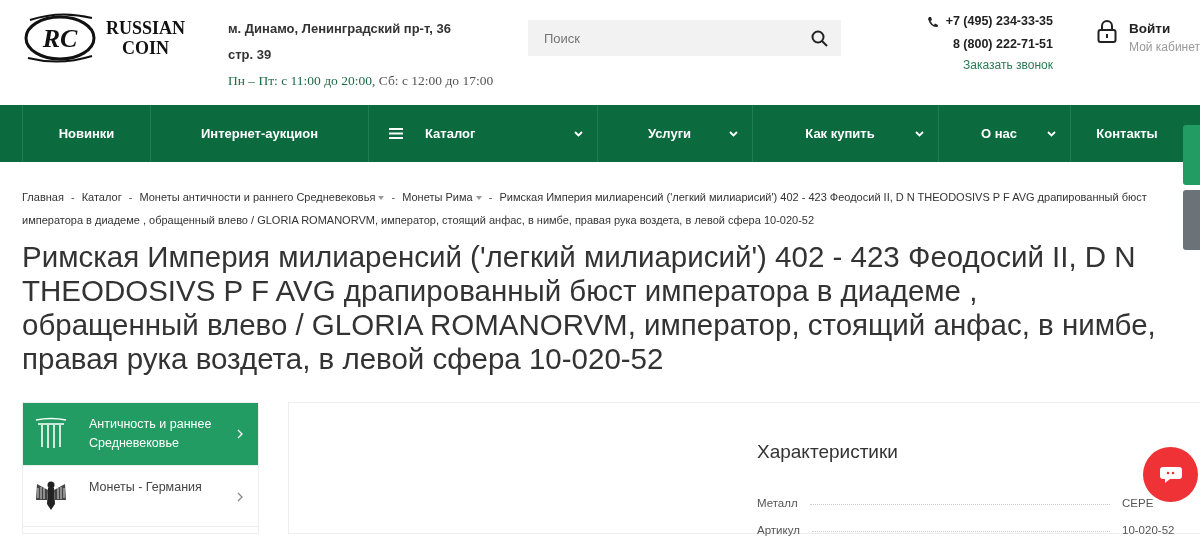 This screenshot has height=537, width=1200. Describe the element at coordinates (778, 530) in the screenshot. I see `property-name: Артикул` at that location.